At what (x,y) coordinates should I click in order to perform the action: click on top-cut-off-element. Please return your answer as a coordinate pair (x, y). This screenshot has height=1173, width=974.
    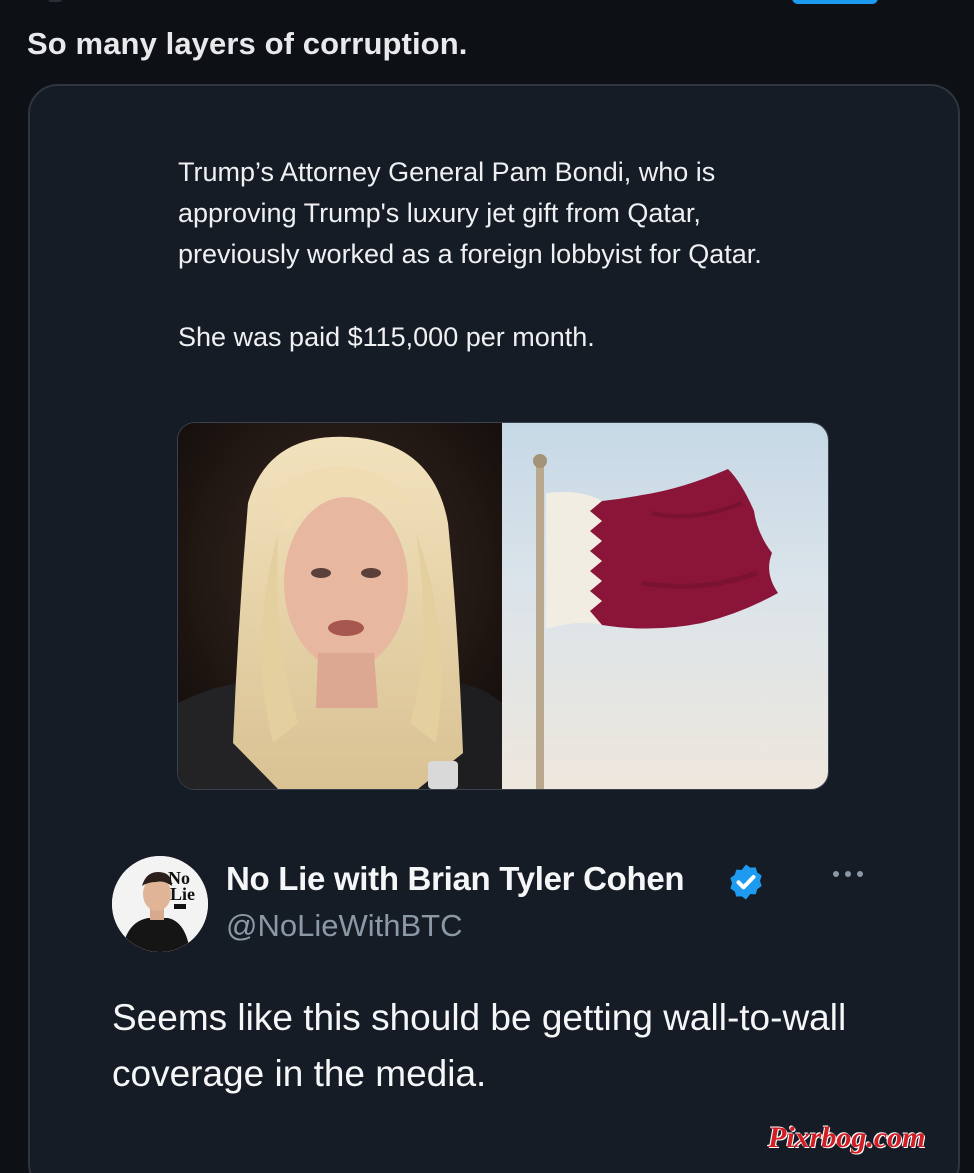
    Looking at the image, I should click on (55, 1).